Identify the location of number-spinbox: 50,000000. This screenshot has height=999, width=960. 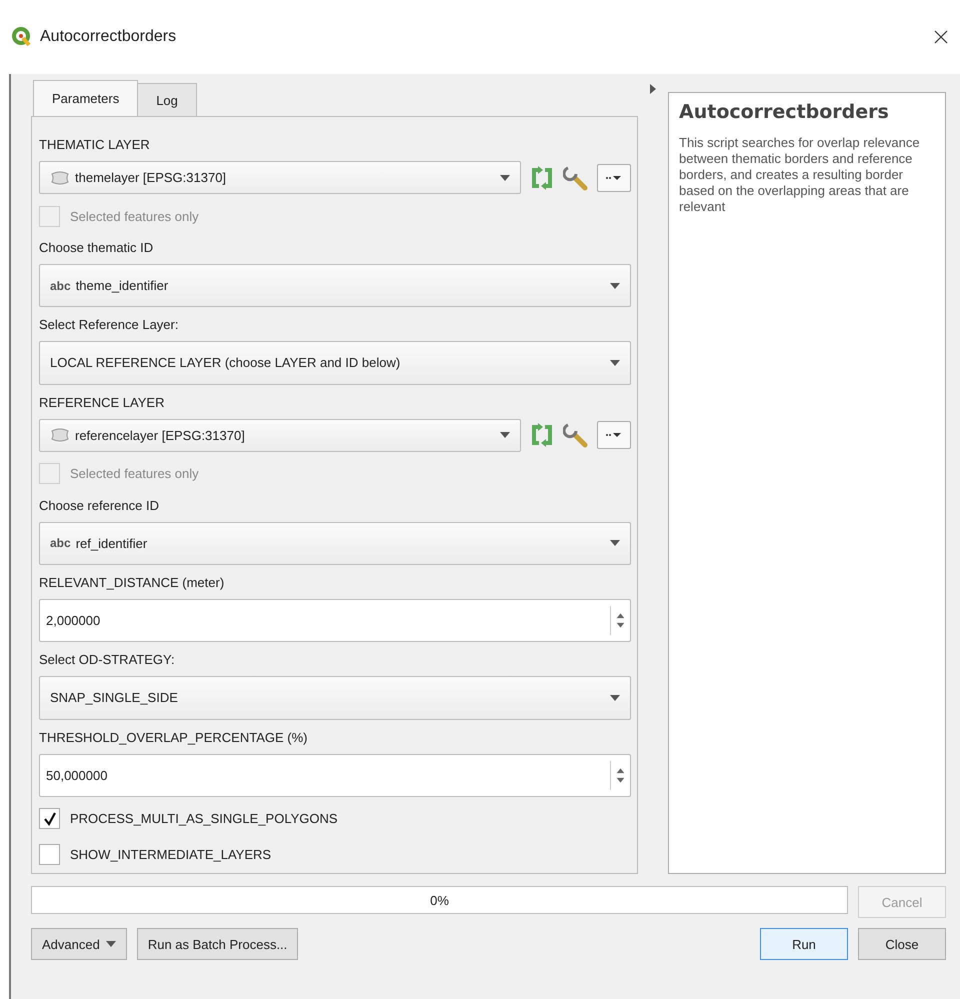
(335, 775).